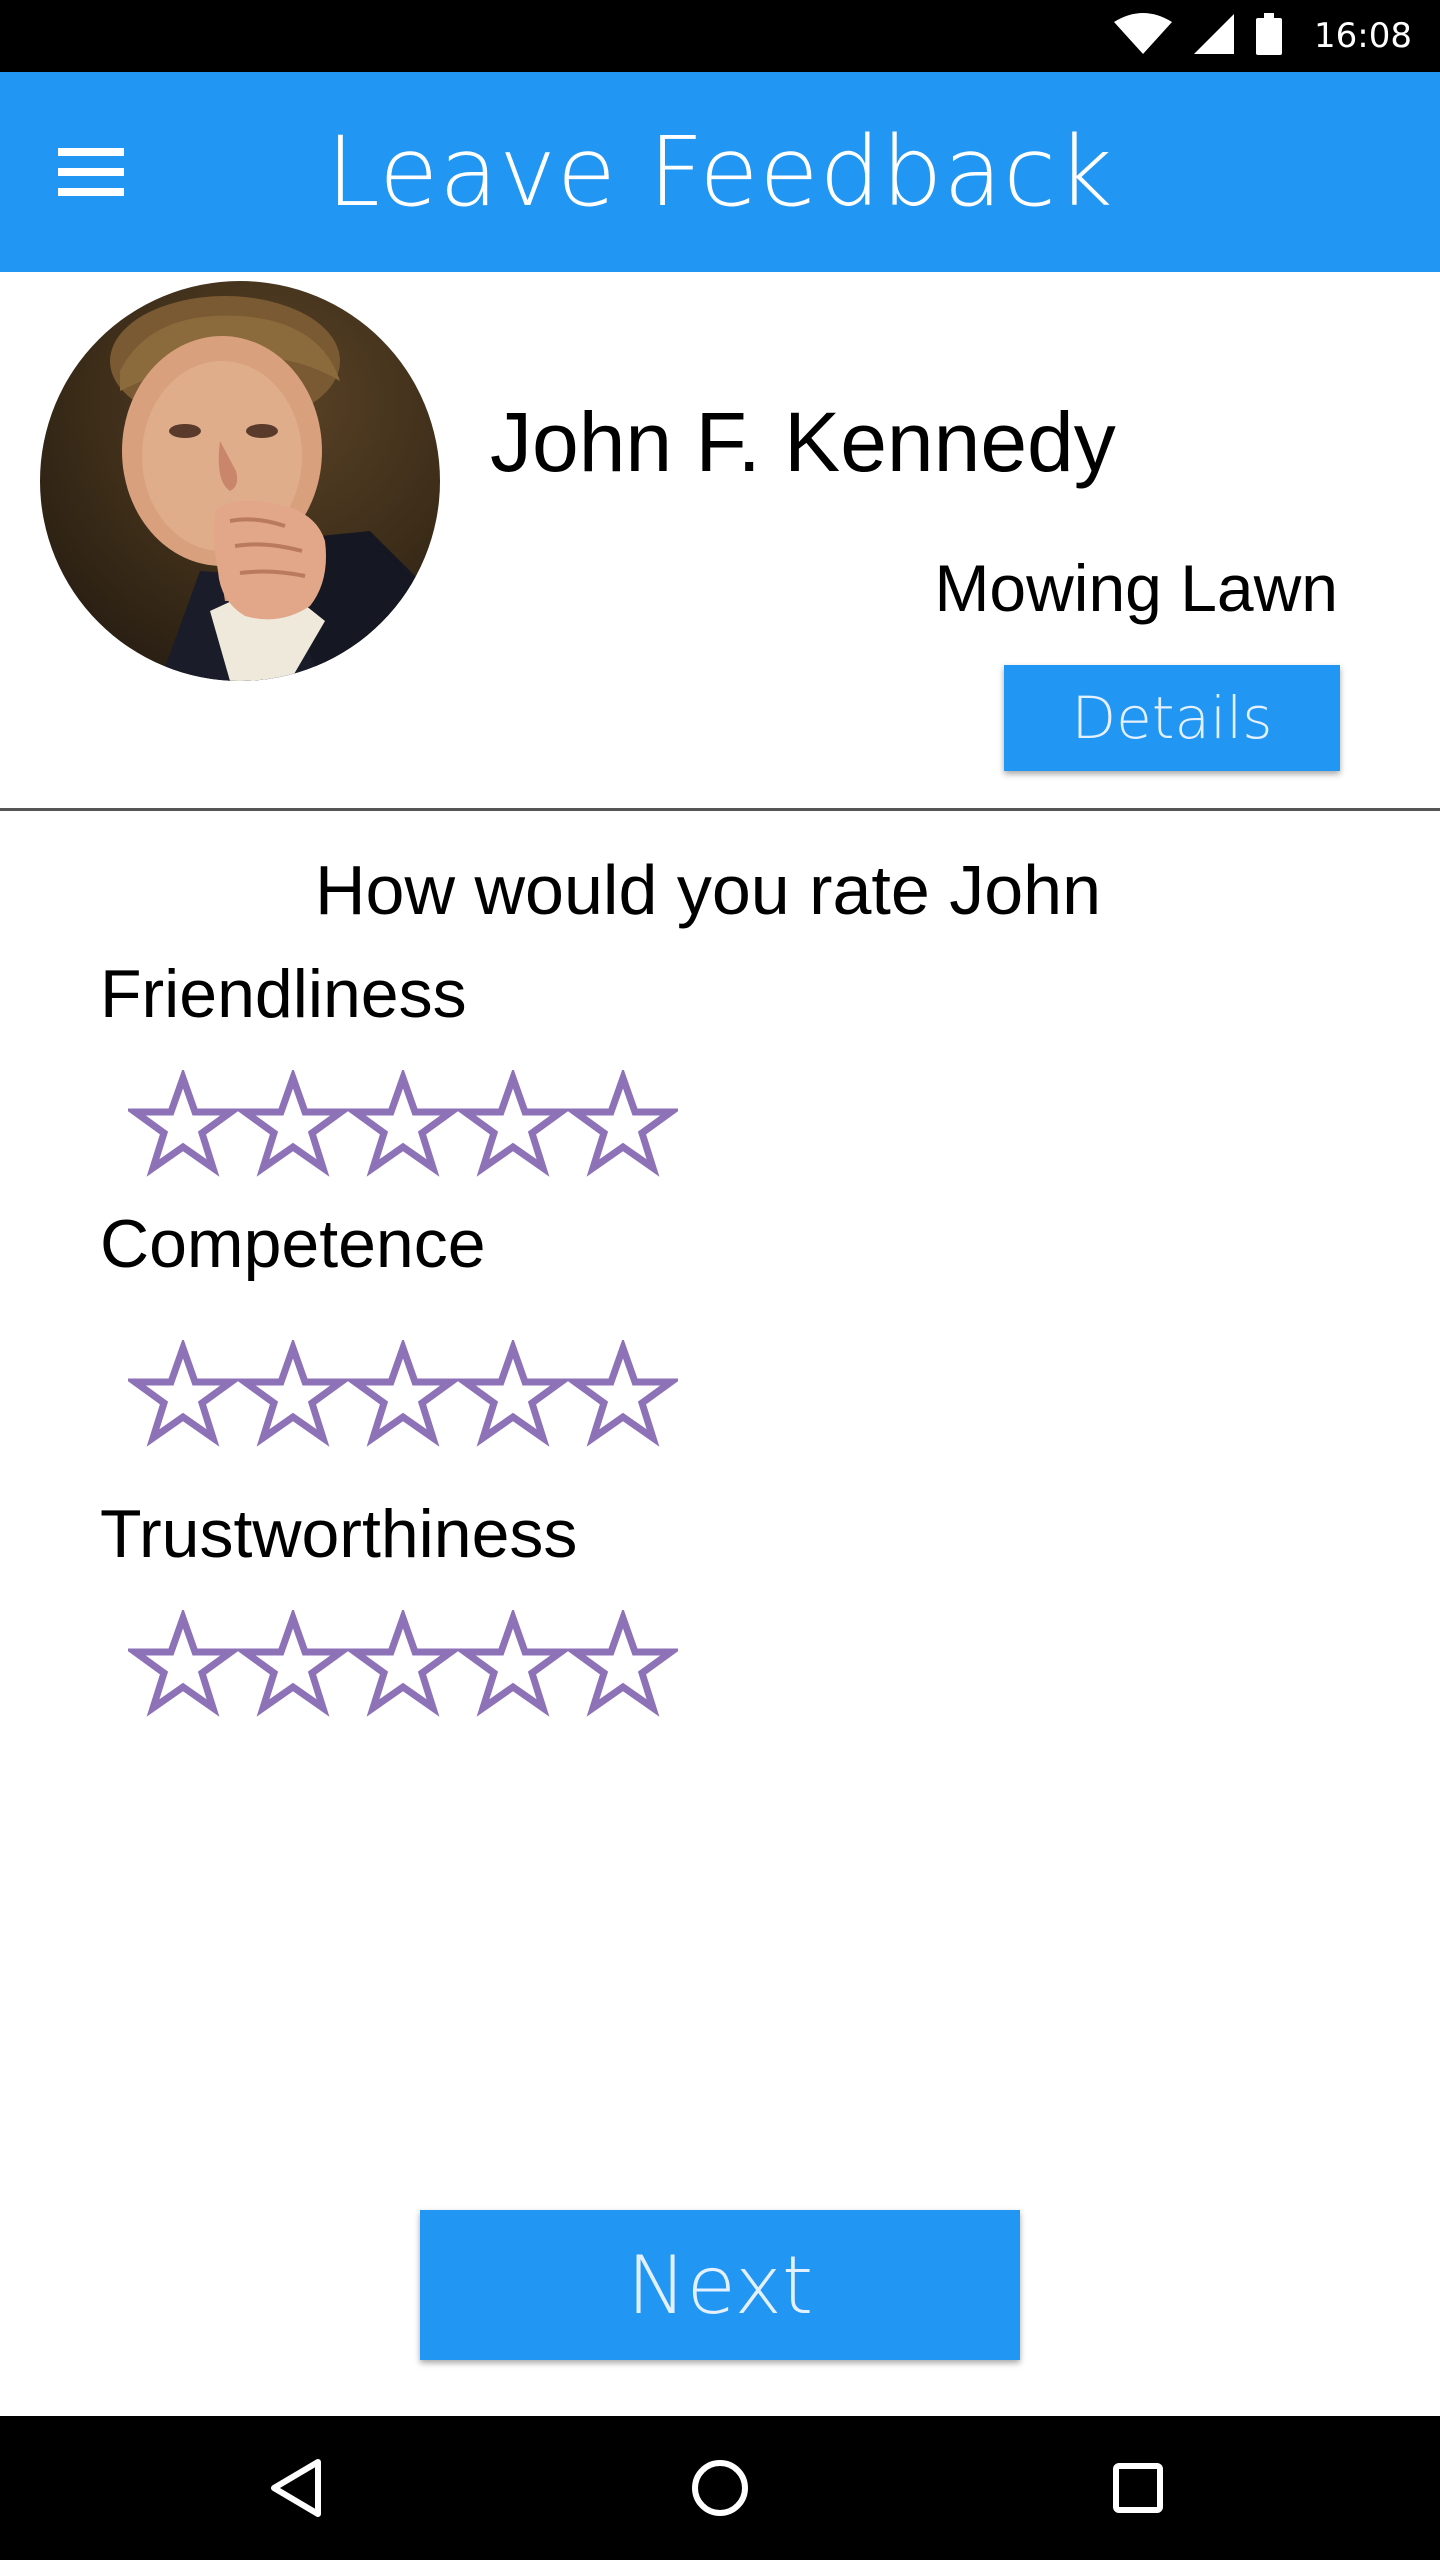 This screenshot has width=1440, height=2560. What do you see at coordinates (293, 1244) in the screenshot?
I see `rating-label-competence: Competence` at bounding box center [293, 1244].